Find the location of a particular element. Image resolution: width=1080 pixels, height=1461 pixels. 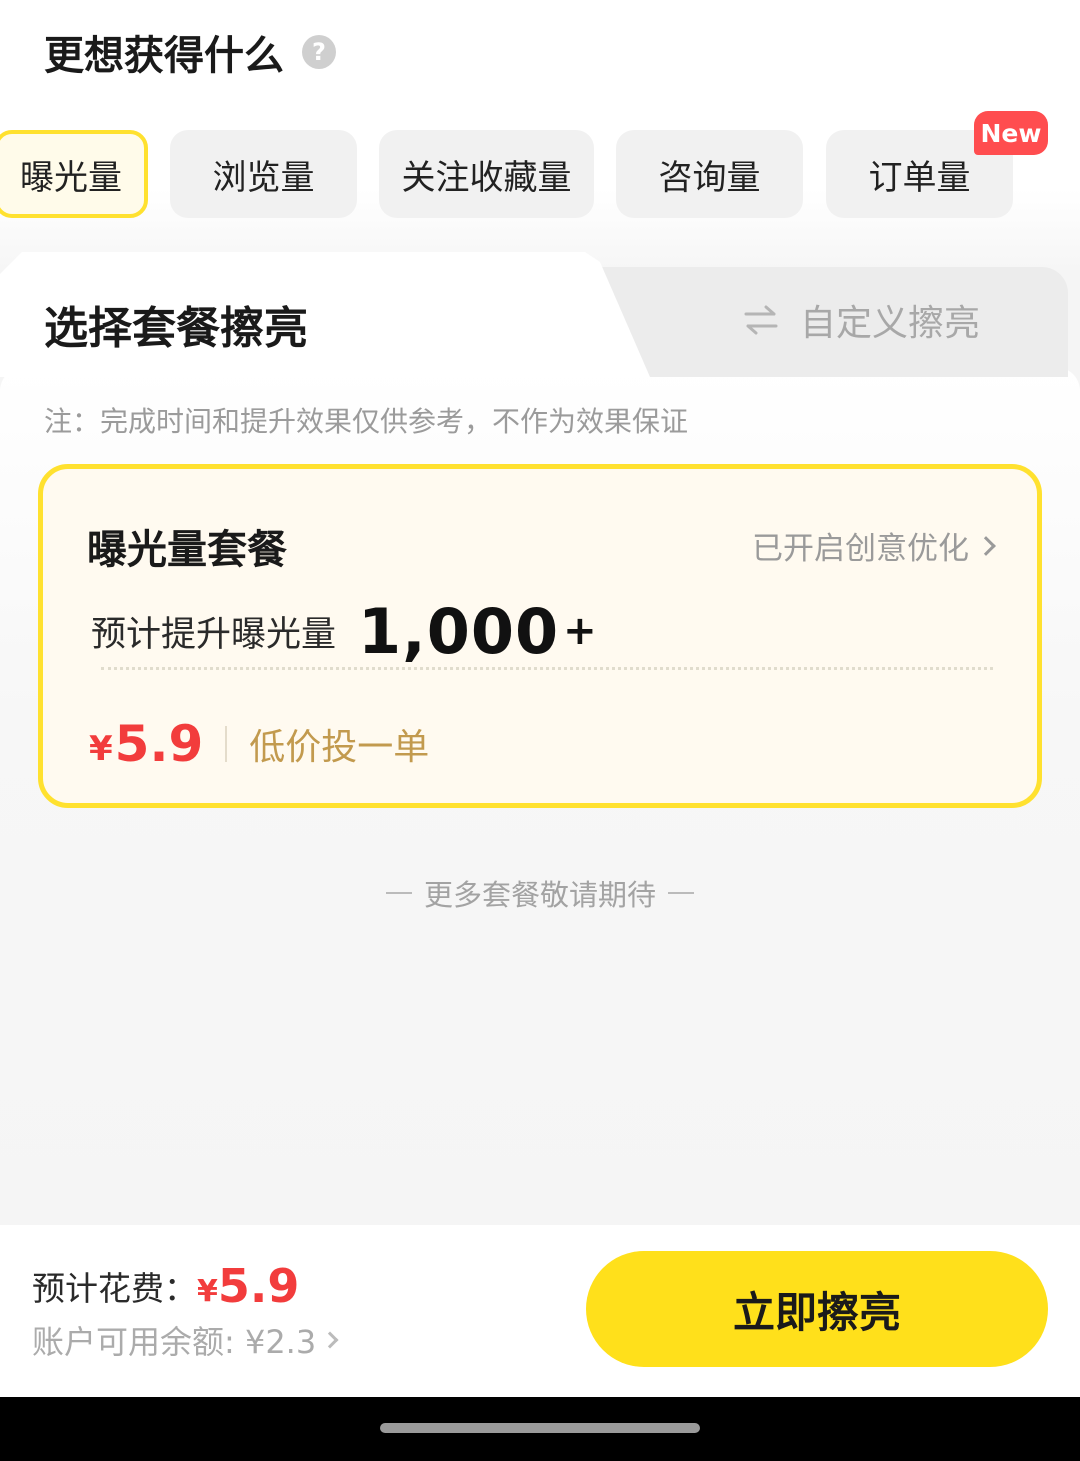

goal-tab-label: 关注收藏量 is located at coordinates (486, 177).